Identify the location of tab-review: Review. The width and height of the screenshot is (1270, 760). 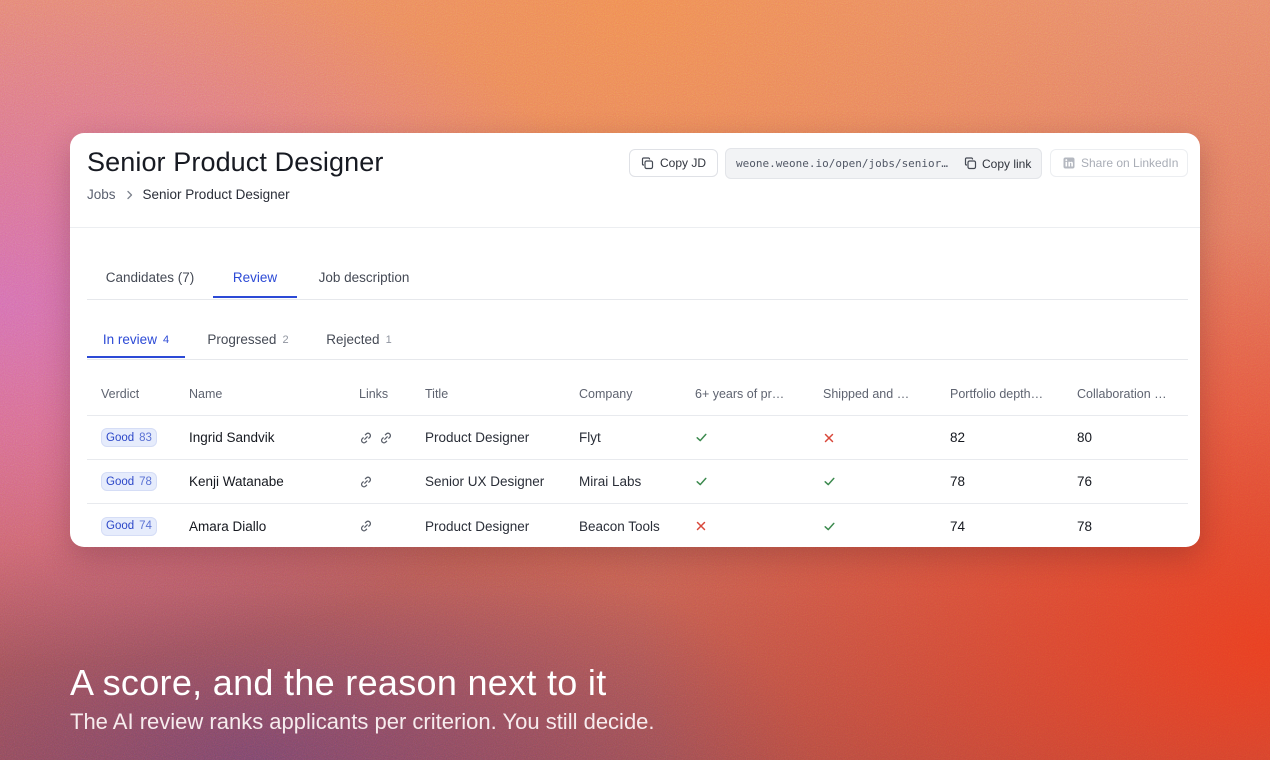
(255, 279).